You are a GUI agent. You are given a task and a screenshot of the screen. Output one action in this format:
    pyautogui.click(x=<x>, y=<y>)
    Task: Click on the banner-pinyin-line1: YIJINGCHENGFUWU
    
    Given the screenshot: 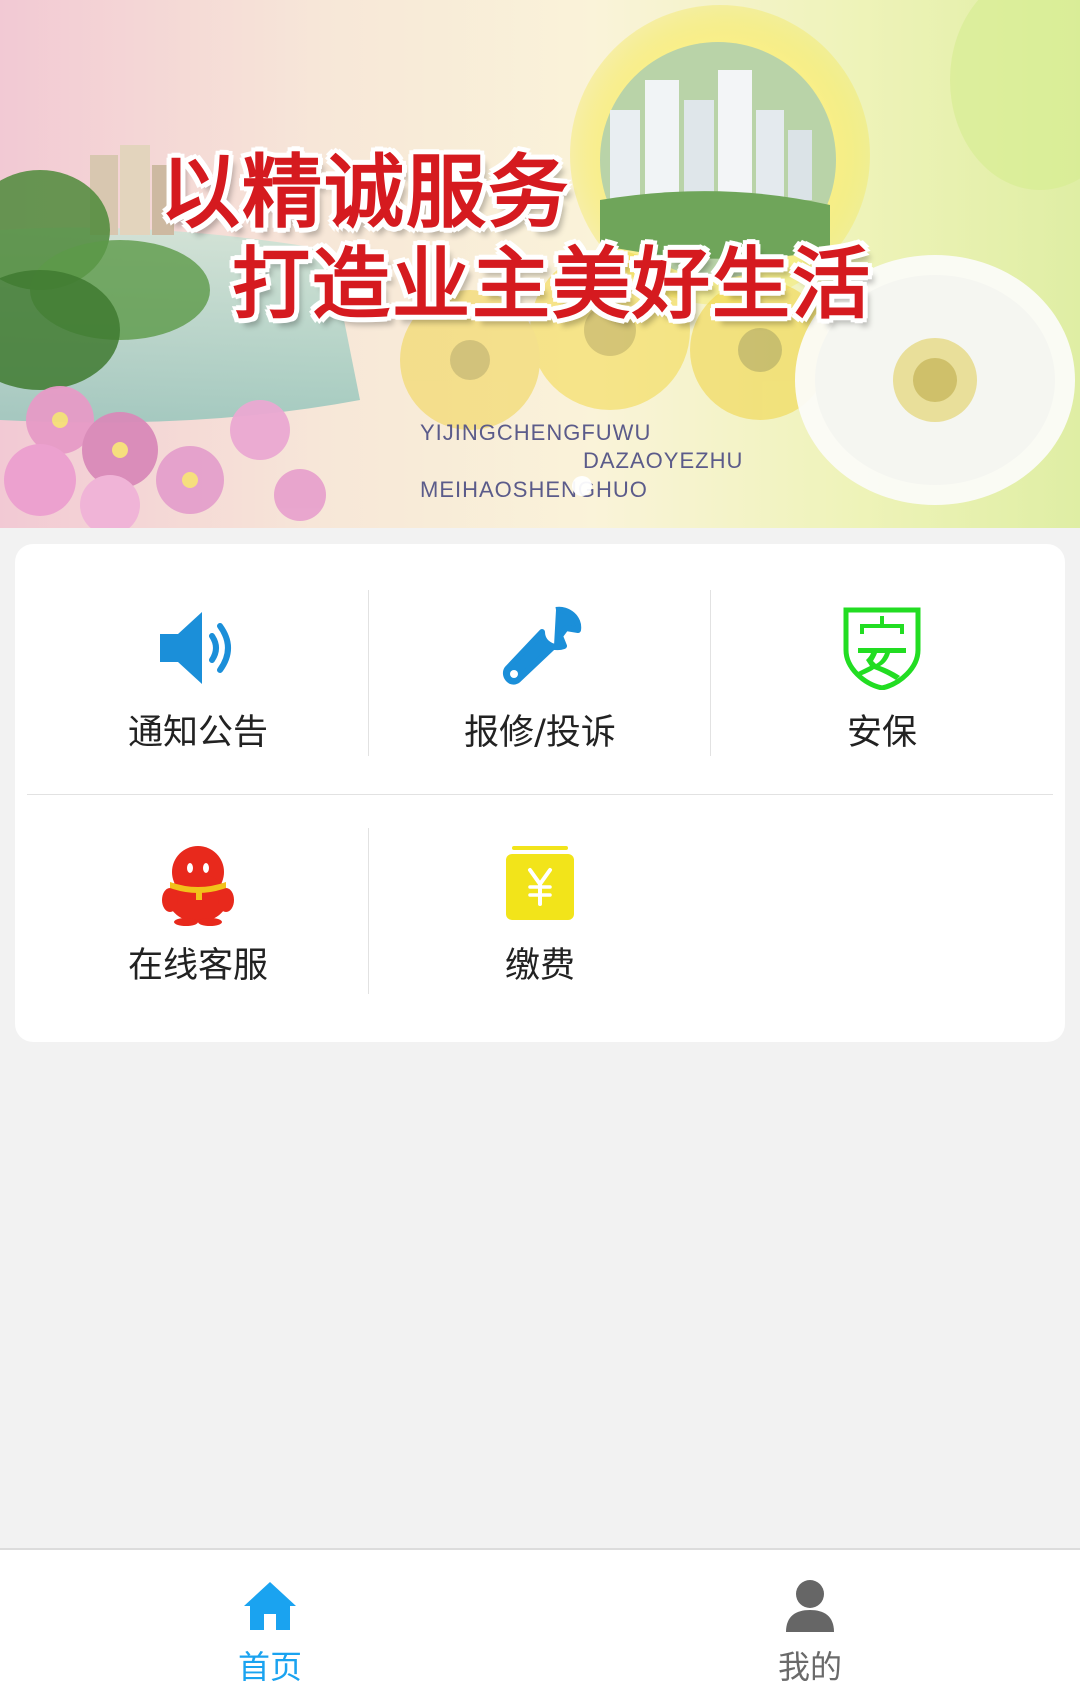 What is the action you would take?
    pyautogui.click(x=536, y=432)
    